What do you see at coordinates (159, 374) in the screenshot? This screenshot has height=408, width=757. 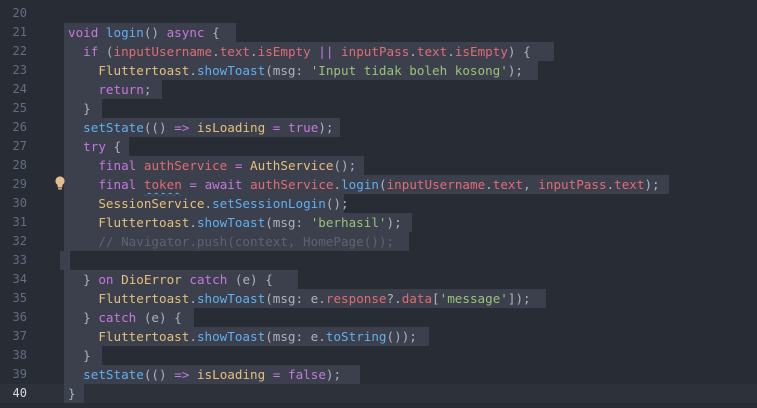 I see `code-token: (()` at bounding box center [159, 374].